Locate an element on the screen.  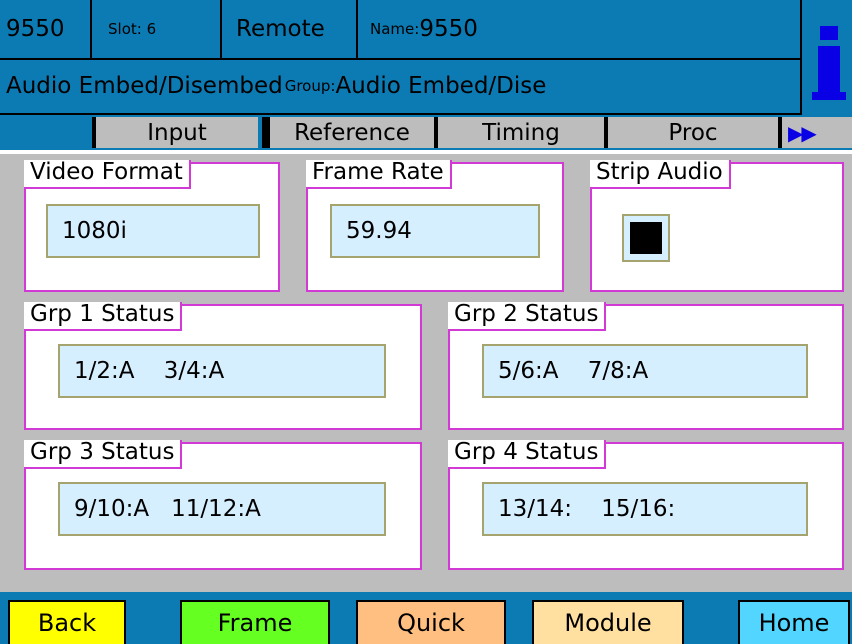
video-format-panel: Video Format 1080i is located at coordinates (152, 225).